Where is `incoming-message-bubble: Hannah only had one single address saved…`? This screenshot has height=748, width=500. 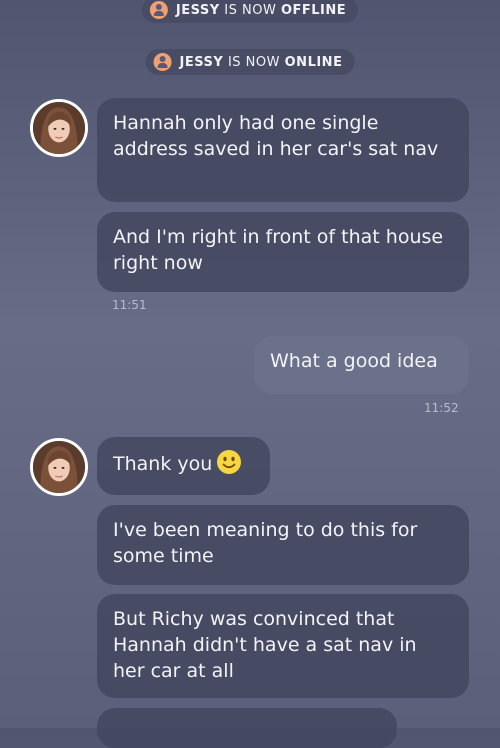 incoming-message-bubble: Hannah only had one single address saved… is located at coordinates (283, 150).